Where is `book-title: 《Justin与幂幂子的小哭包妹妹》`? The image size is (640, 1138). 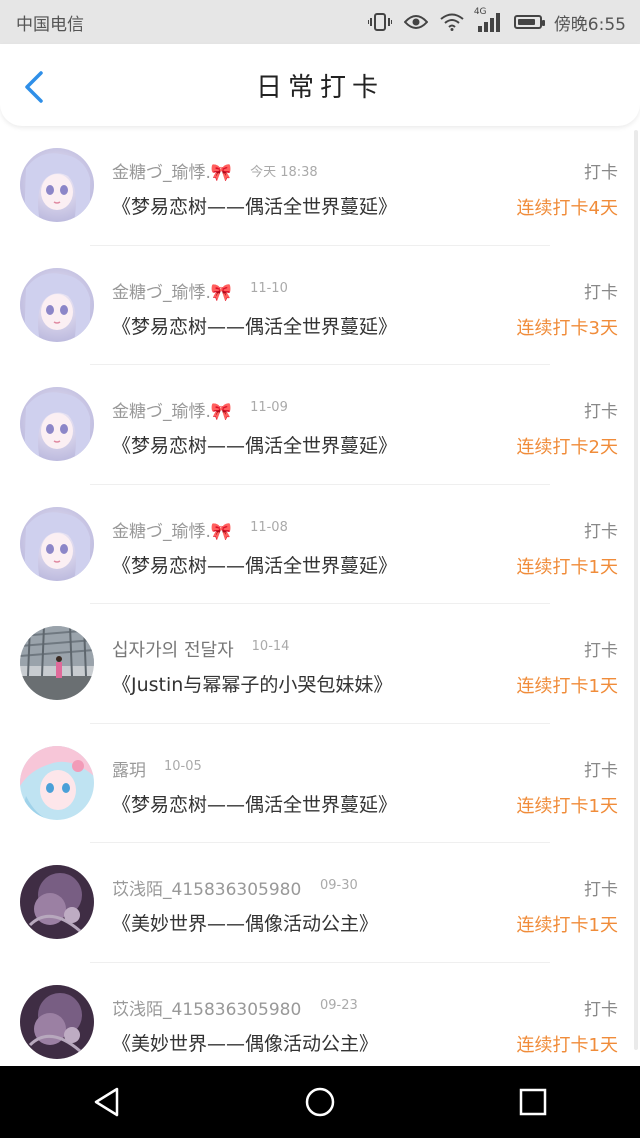
book-title: 《Justin与幂幂子的小哭包妹妹》 is located at coordinates (252, 683).